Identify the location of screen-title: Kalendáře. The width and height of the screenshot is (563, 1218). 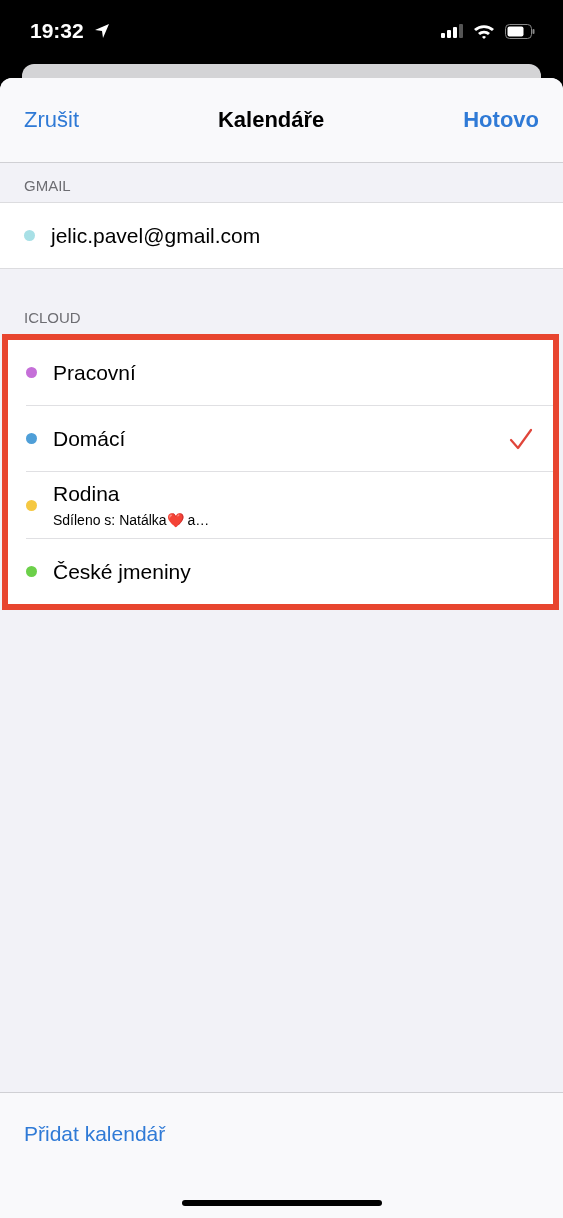
(271, 120).